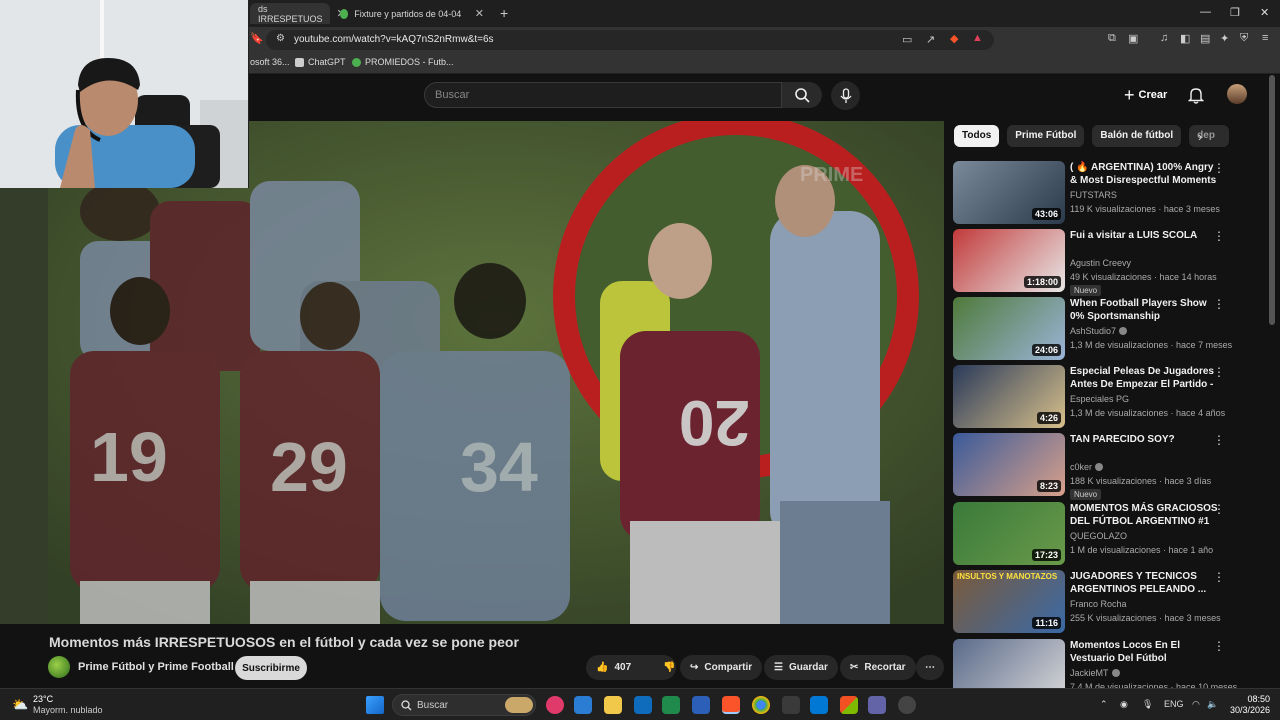 This screenshot has height=720, width=1280. I want to click on app-icon, so click(907, 705).